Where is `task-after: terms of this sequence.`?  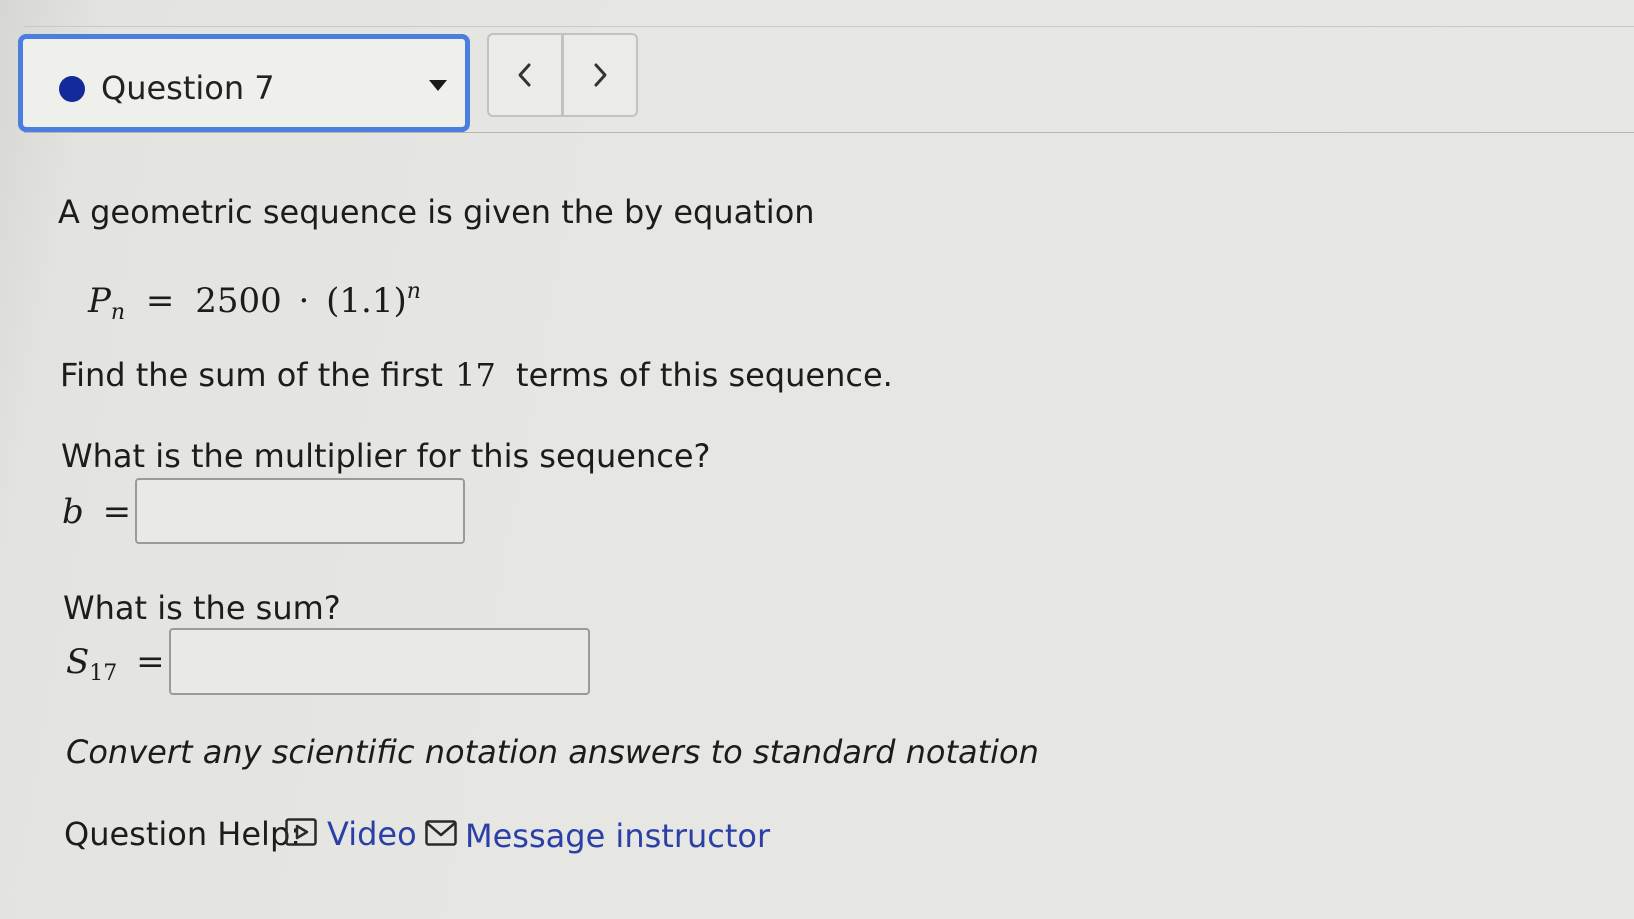
task-after: terms of this sequence. is located at coordinates (704, 375).